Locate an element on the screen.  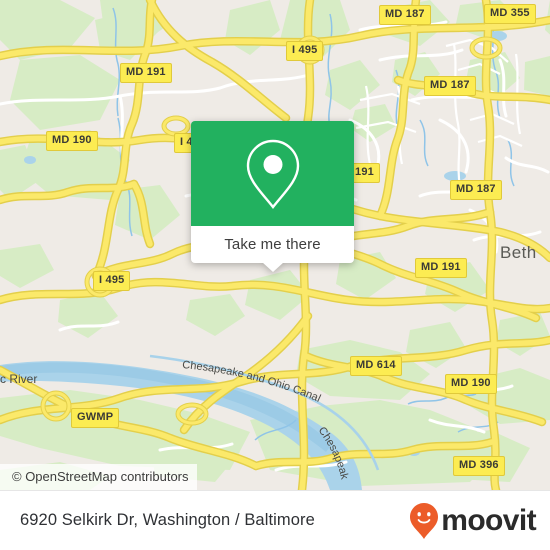
destination-callout: Take me there is located at coordinates (272, 196).